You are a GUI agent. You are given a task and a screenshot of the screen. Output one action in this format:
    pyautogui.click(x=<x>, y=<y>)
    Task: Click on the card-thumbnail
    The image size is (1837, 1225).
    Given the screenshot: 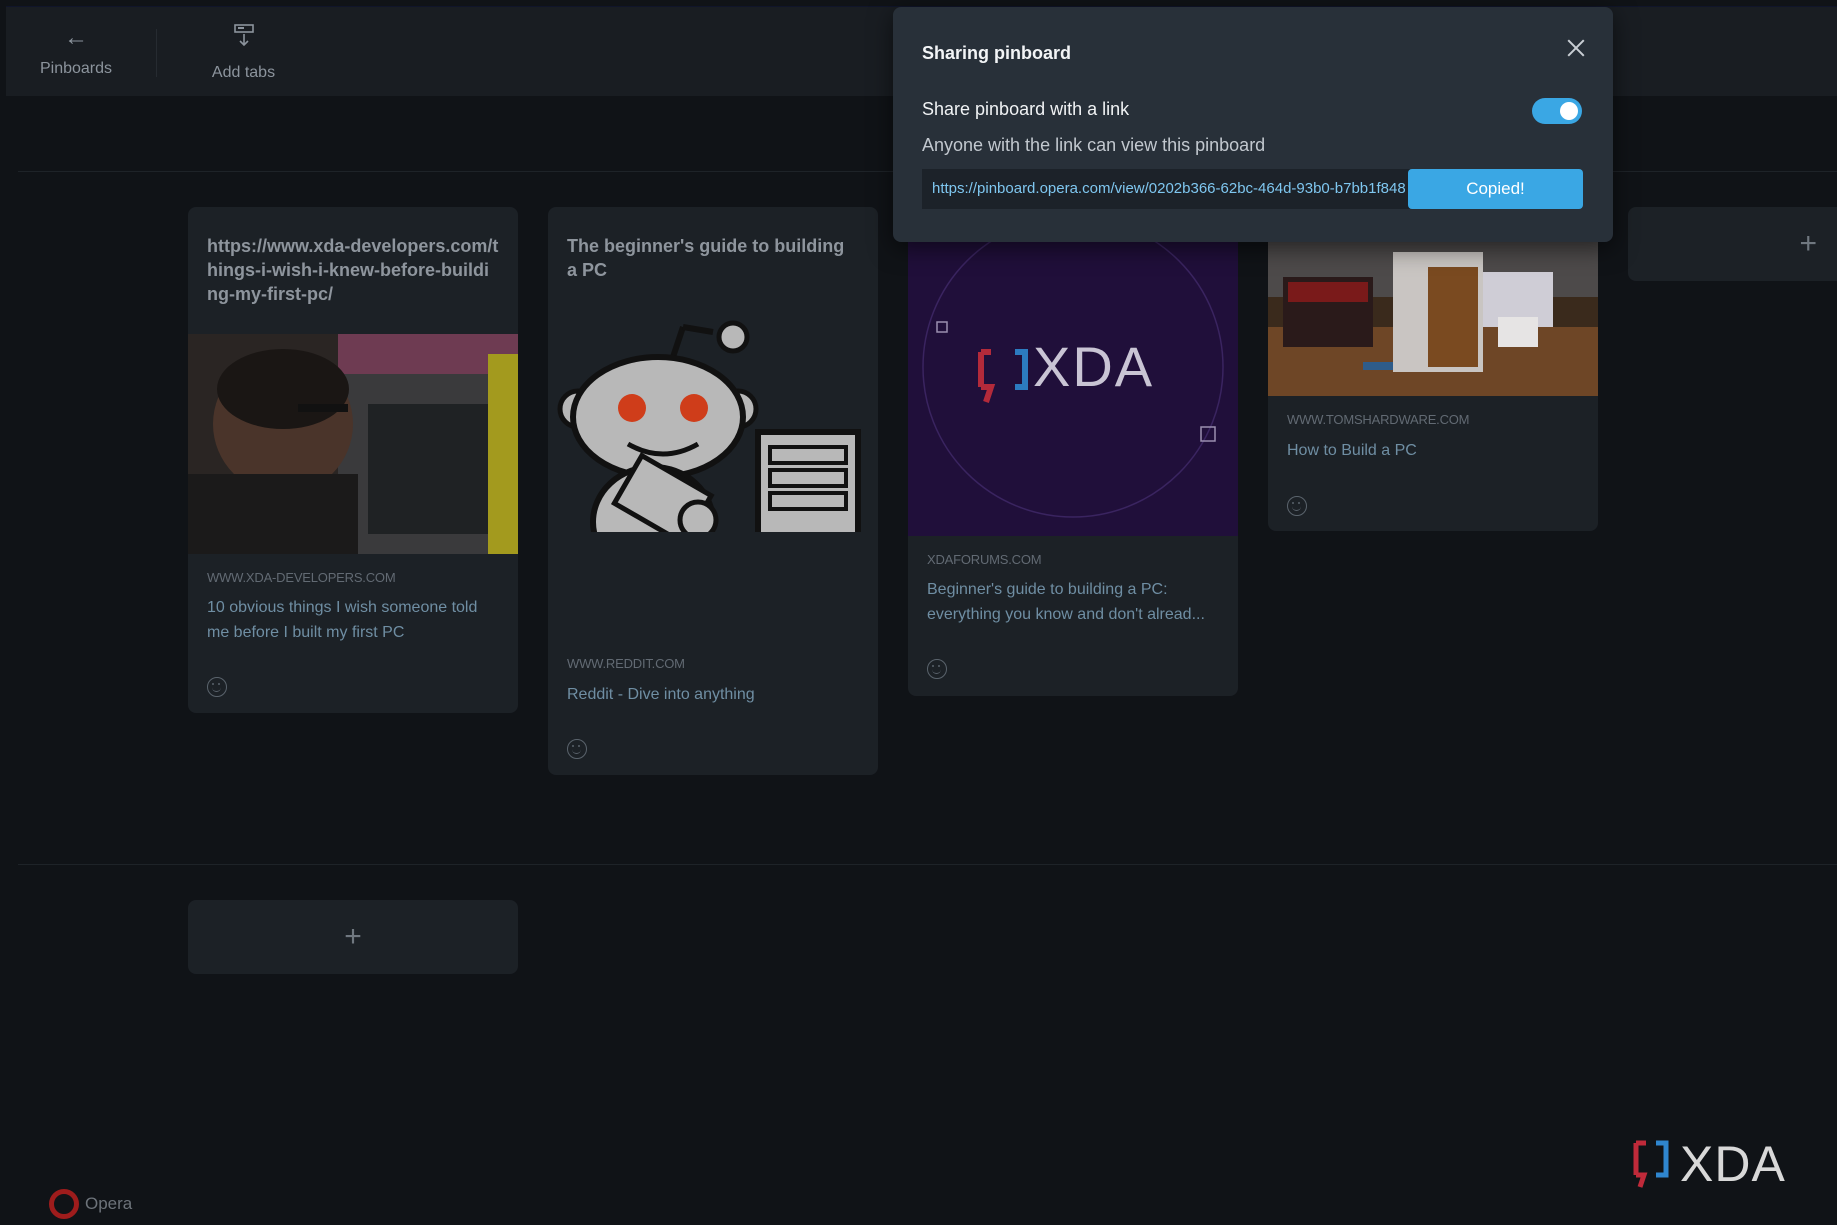 What is the action you would take?
    pyautogui.click(x=353, y=444)
    